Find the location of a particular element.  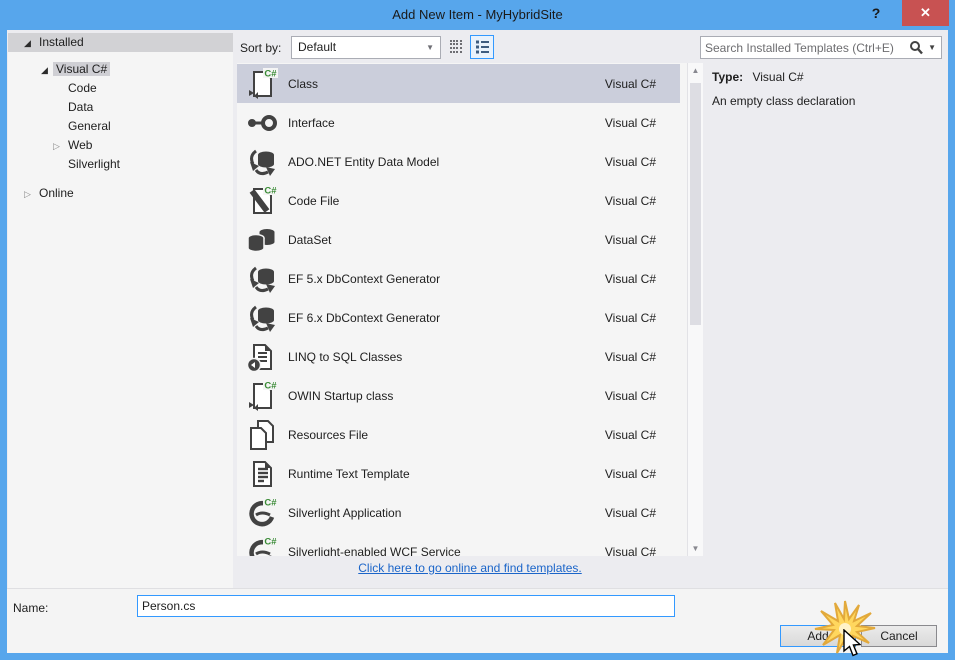

scroll-up-icon: ▲ is located at coordinates (695, 70).